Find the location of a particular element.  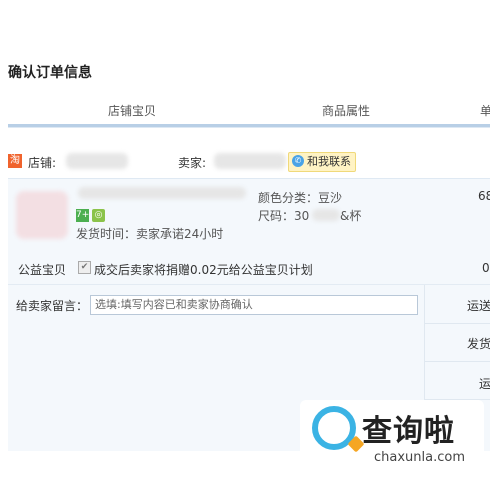

charity-checkbox: ✔ is located at coordinates (84, 267).